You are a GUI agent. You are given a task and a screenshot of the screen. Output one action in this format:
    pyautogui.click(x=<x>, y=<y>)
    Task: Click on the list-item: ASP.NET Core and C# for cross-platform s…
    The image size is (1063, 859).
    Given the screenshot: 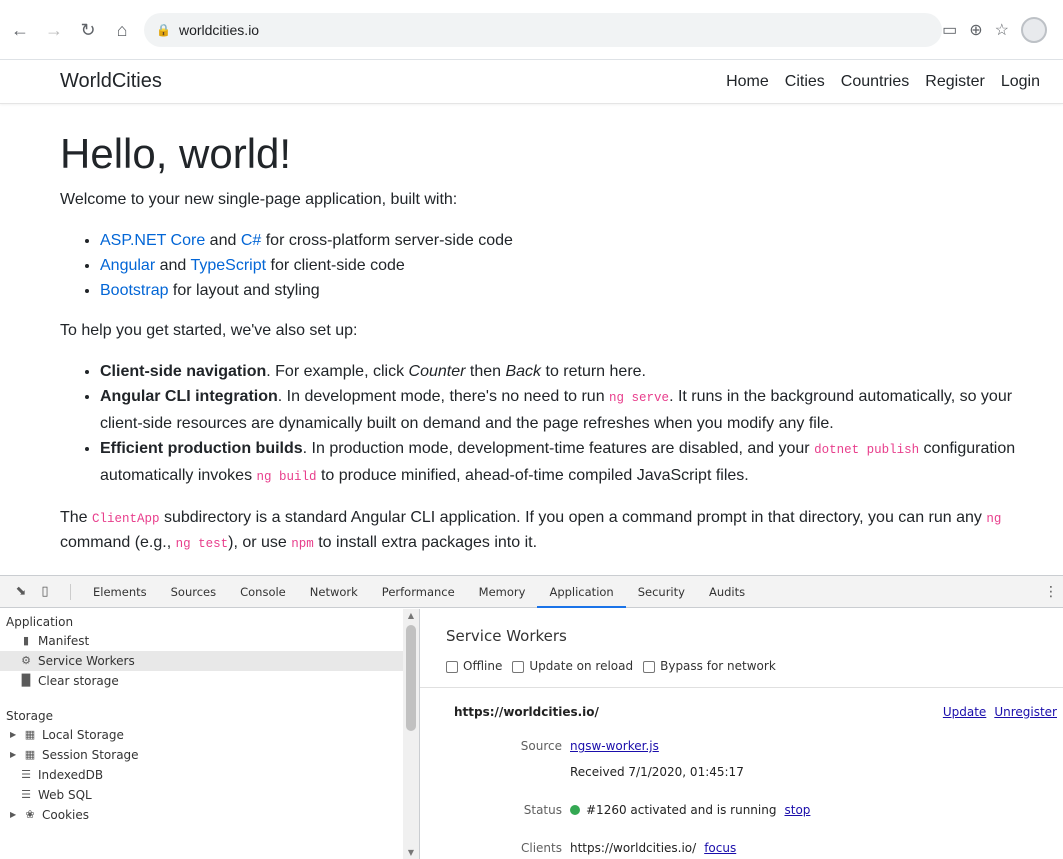 What is the action you would take?
    pyautogui.click(x=570, y=240)
    